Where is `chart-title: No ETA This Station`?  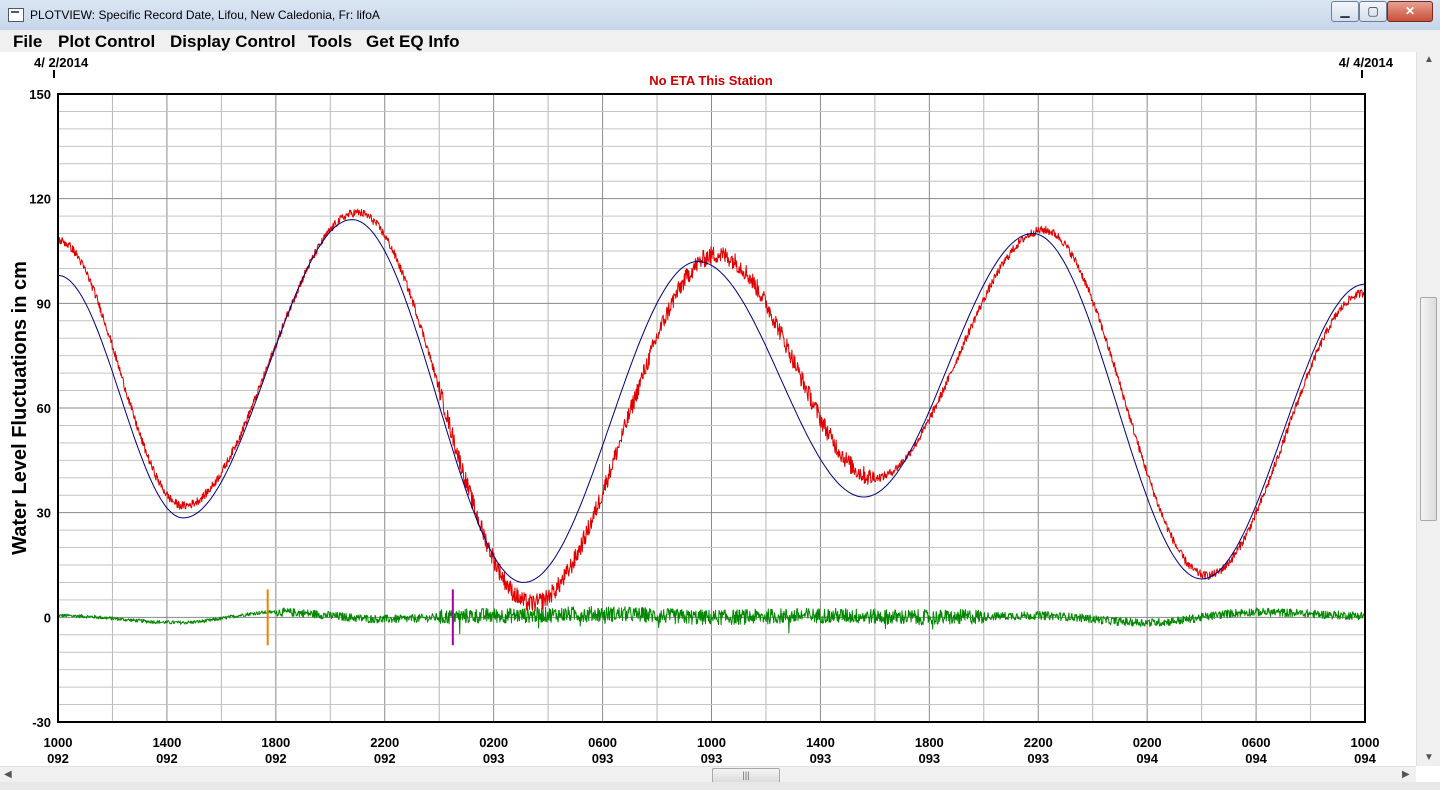 chart-title: No ETA This Station is located at coordinates (711, 80).